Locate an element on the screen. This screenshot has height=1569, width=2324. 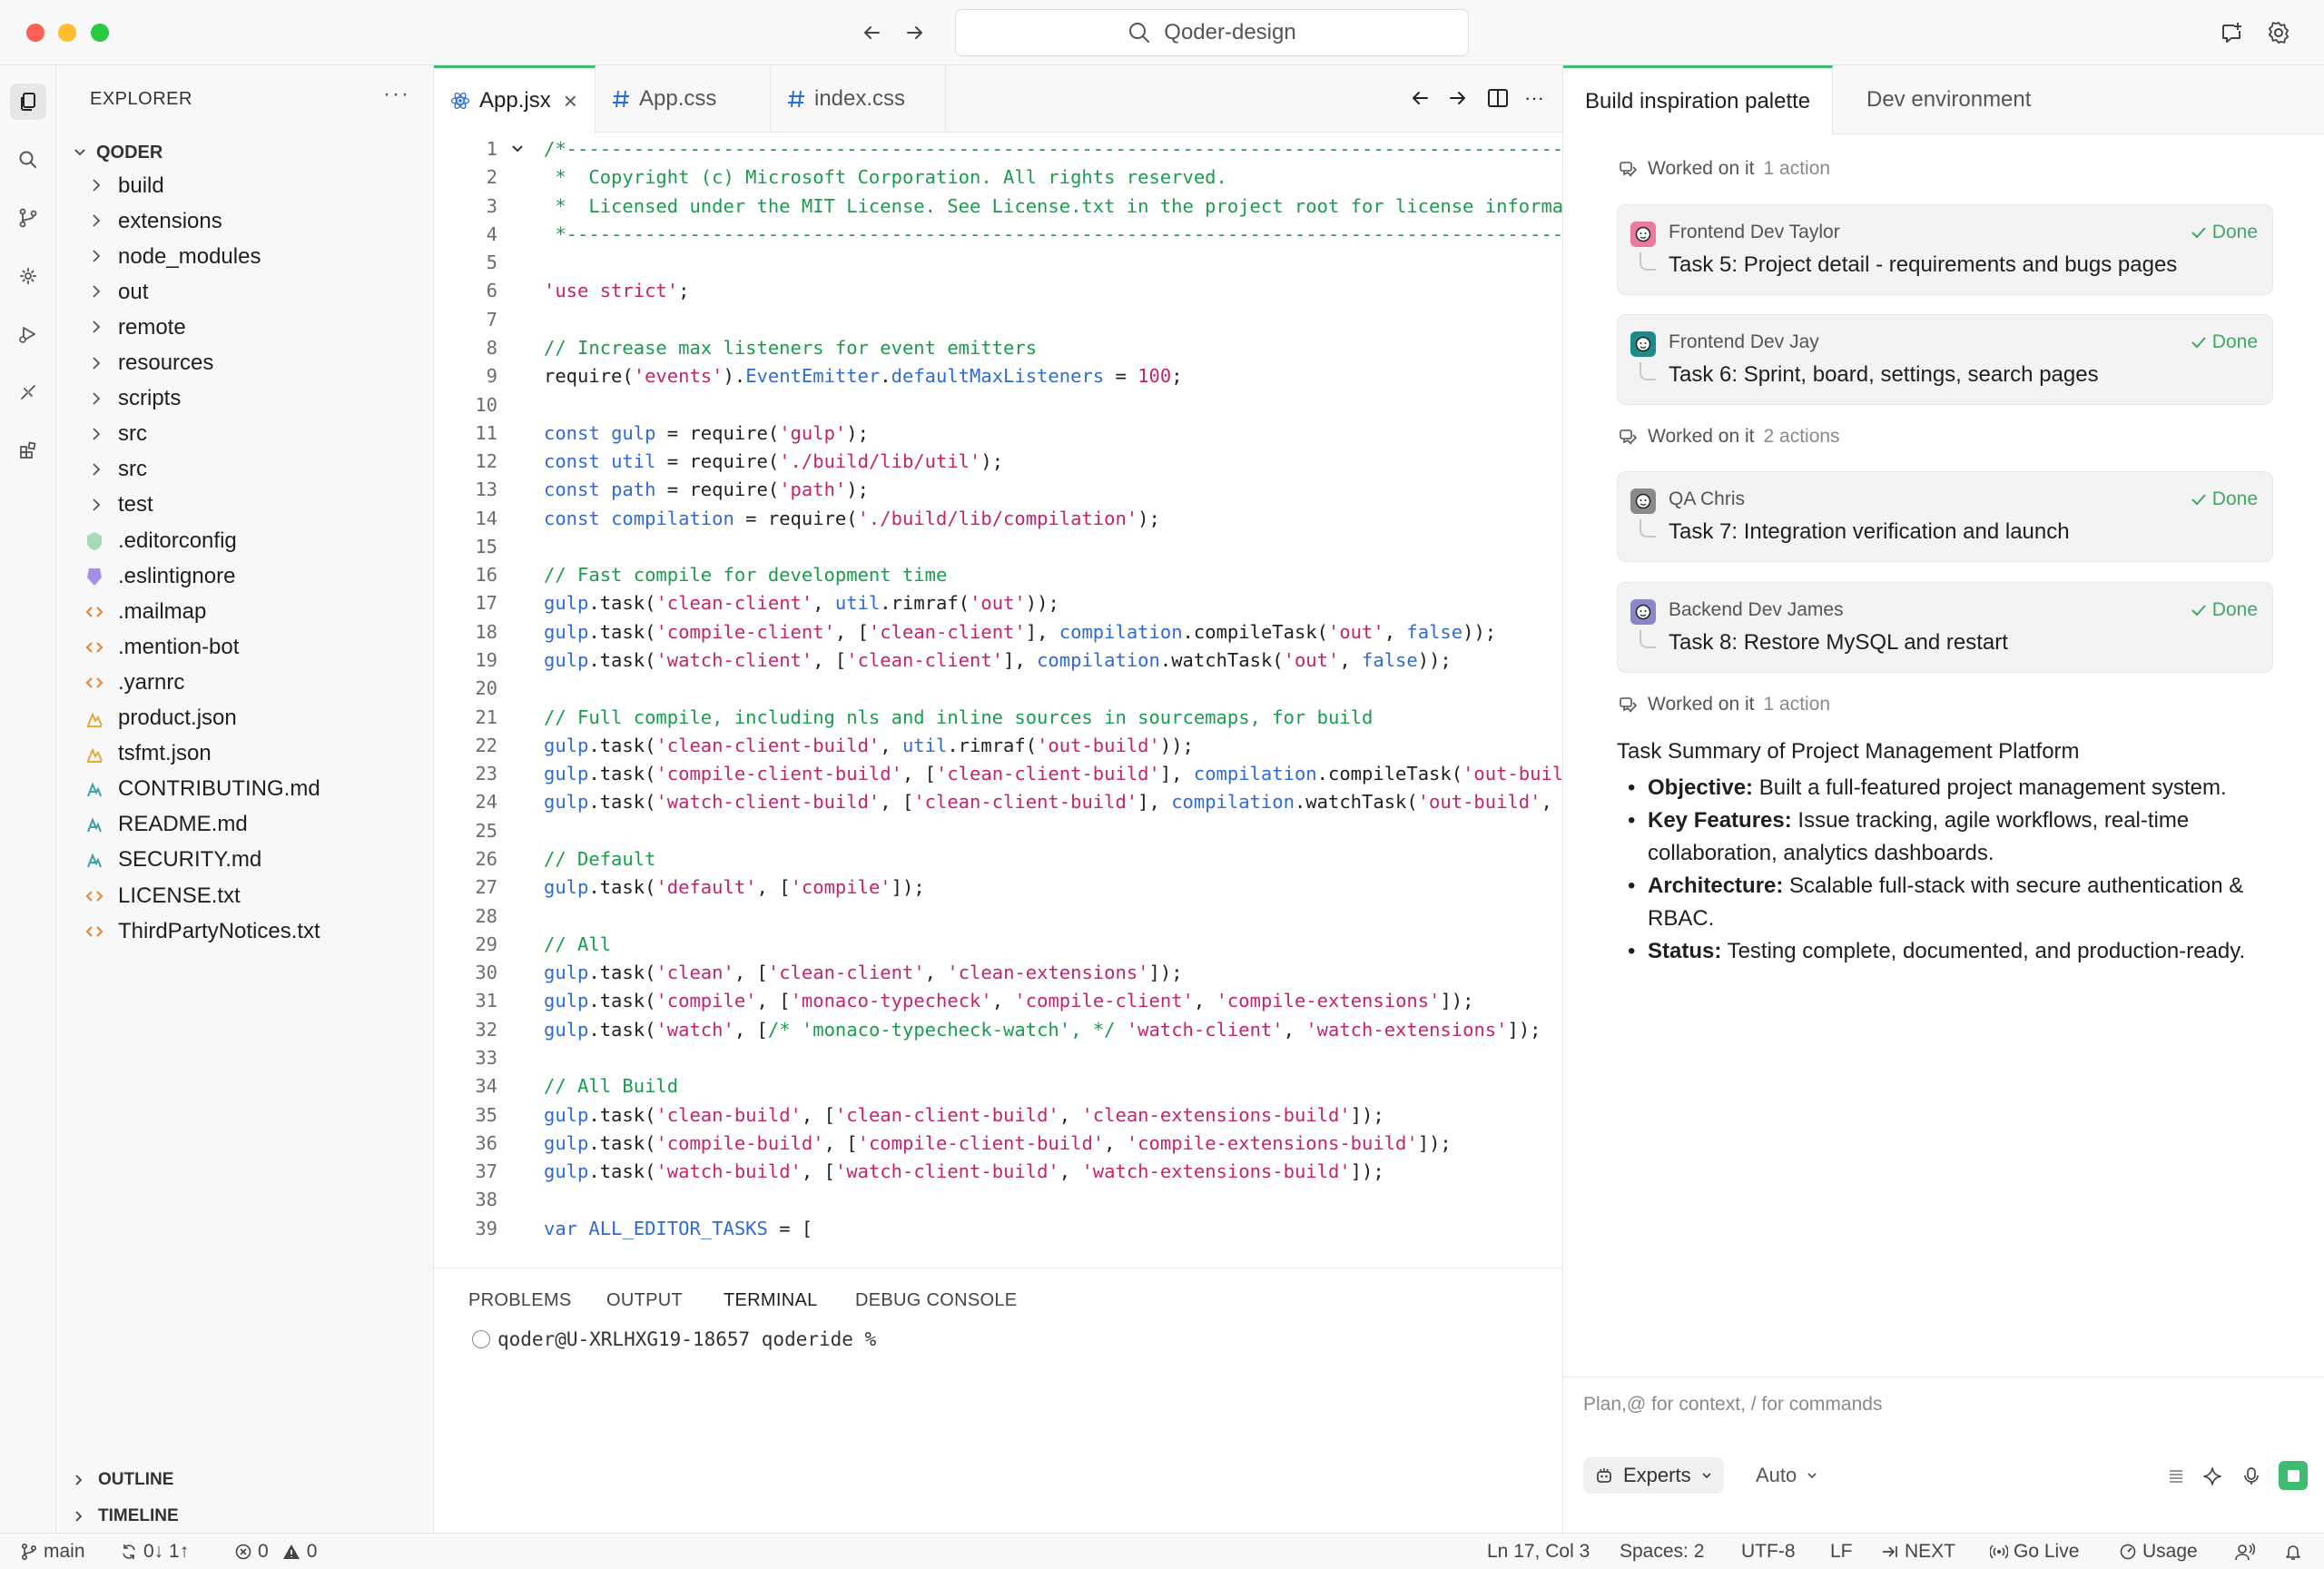
search-icon is located at coordinates (28, 160).